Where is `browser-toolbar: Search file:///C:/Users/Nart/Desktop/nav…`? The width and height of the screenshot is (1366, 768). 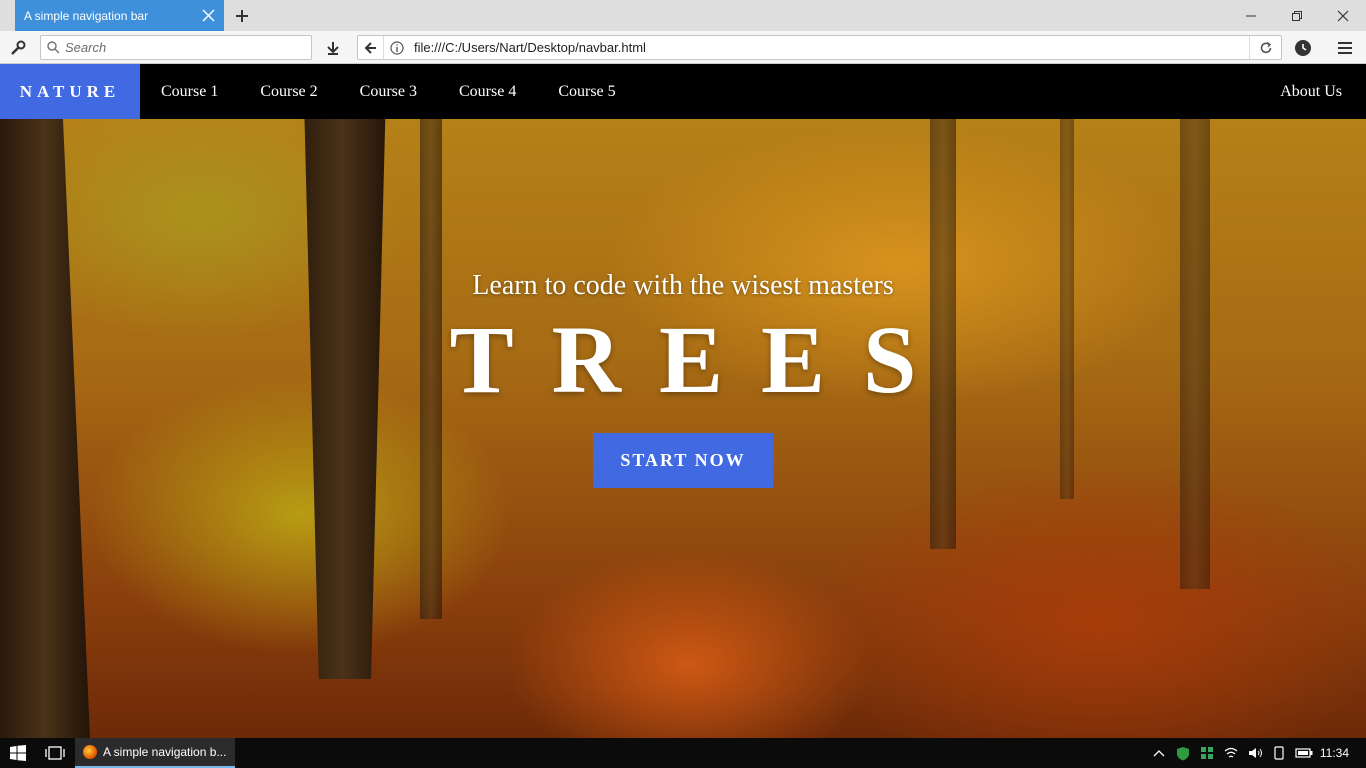 browser-toolbar: Search file:///C:/Users/Nart/Desktop/nav… is located at coordinates (683, 47).